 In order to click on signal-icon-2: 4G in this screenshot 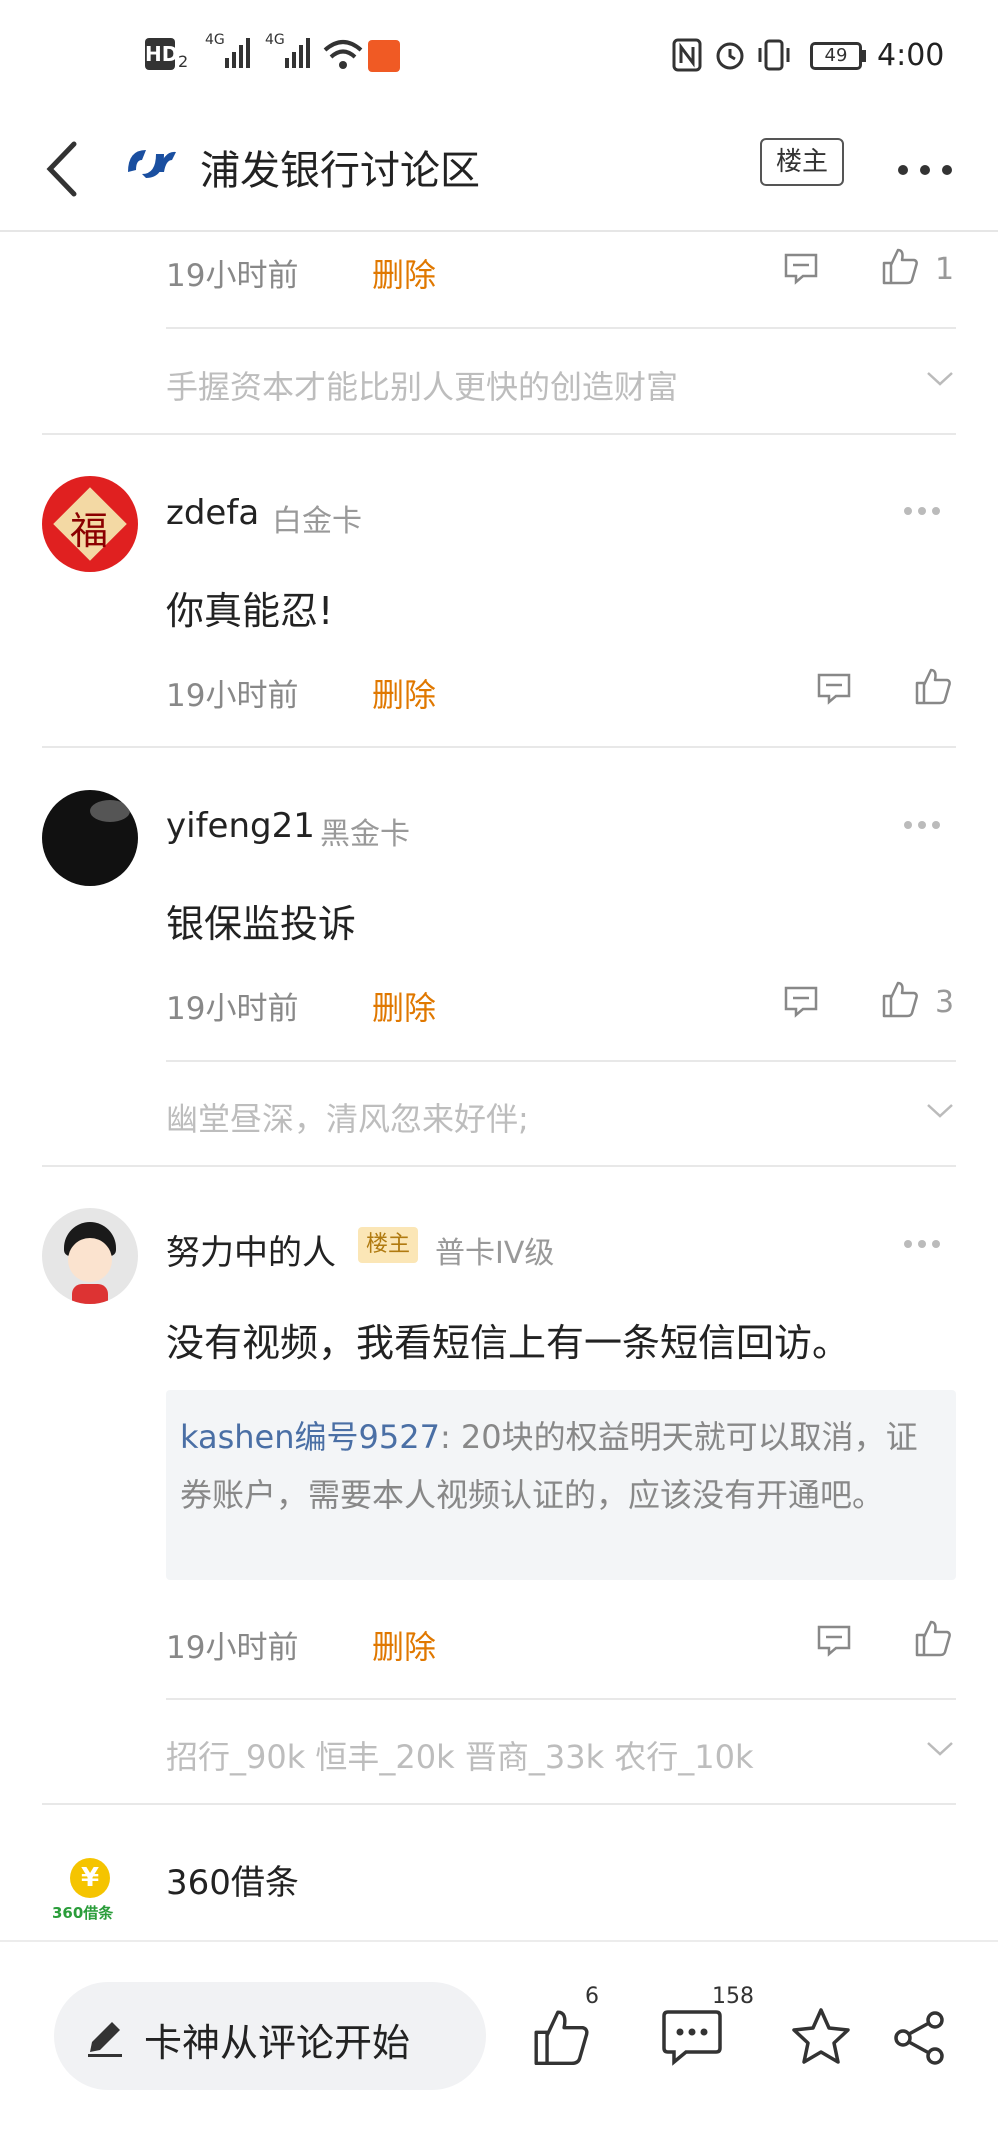, I will do `click(290, 52)`.